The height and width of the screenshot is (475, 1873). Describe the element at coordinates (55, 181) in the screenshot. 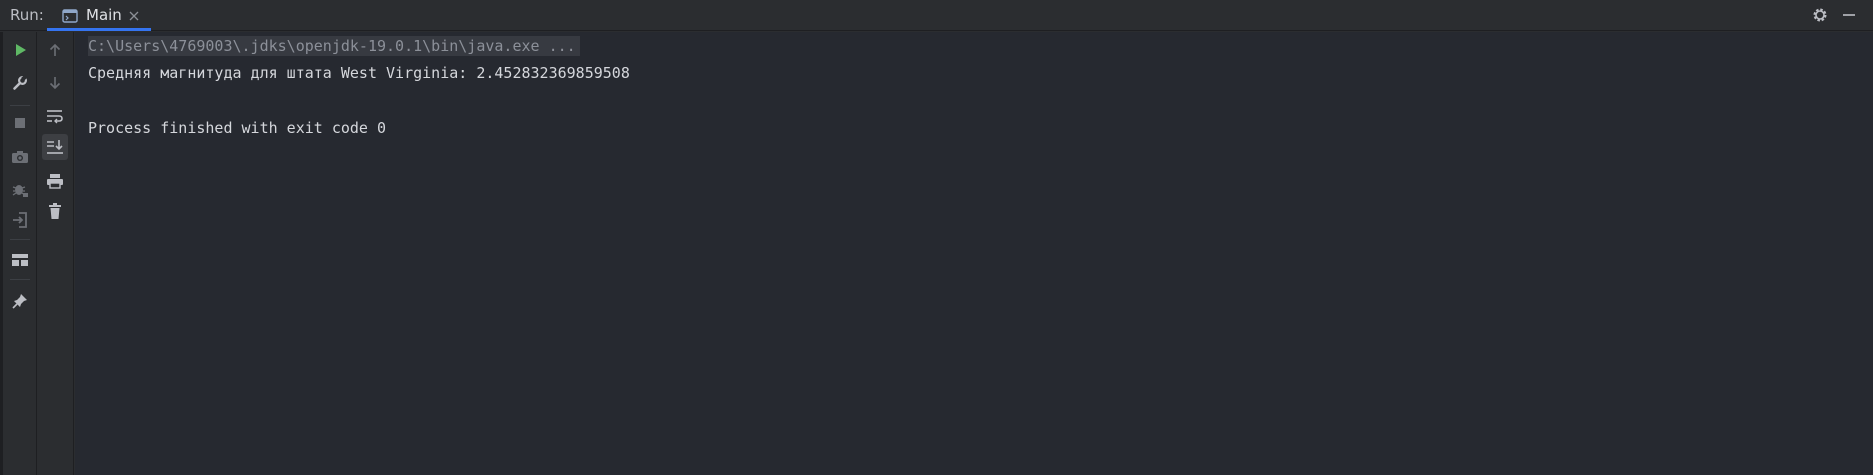

I see `print-icon` at that location.